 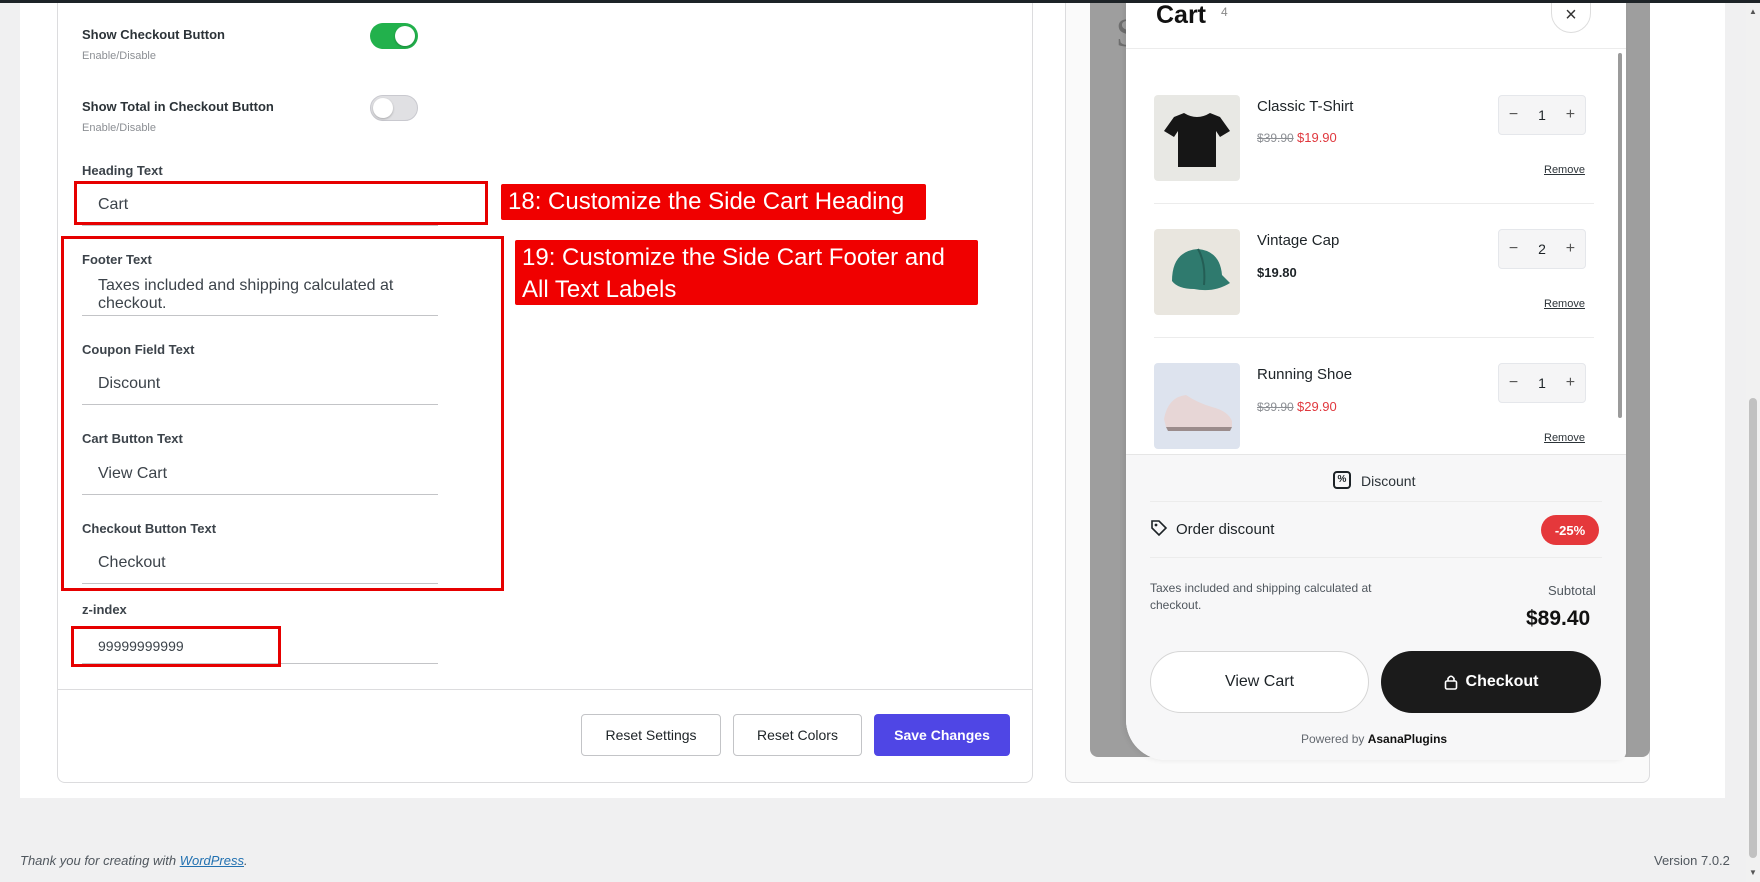 I want to click on heading-text-label: Heading Text, so click(x=122, y=170).